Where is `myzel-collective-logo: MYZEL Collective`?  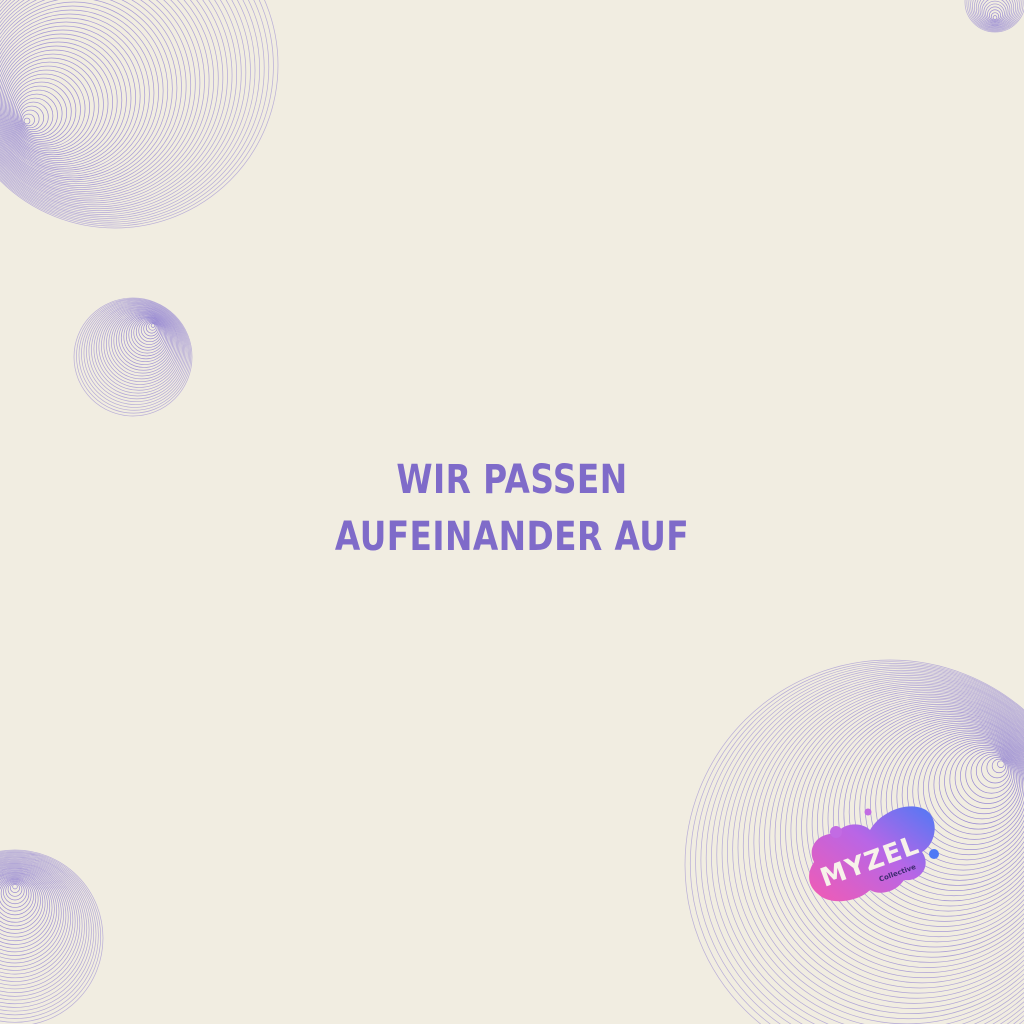 myzel-collective-logo: MYZEL Collective is located at coordinates (872, 855).